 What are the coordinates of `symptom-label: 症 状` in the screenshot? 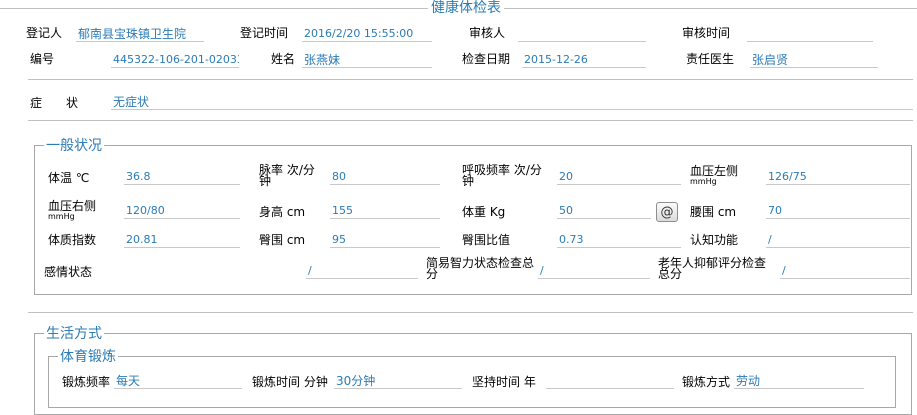 It's located at (54, 103).